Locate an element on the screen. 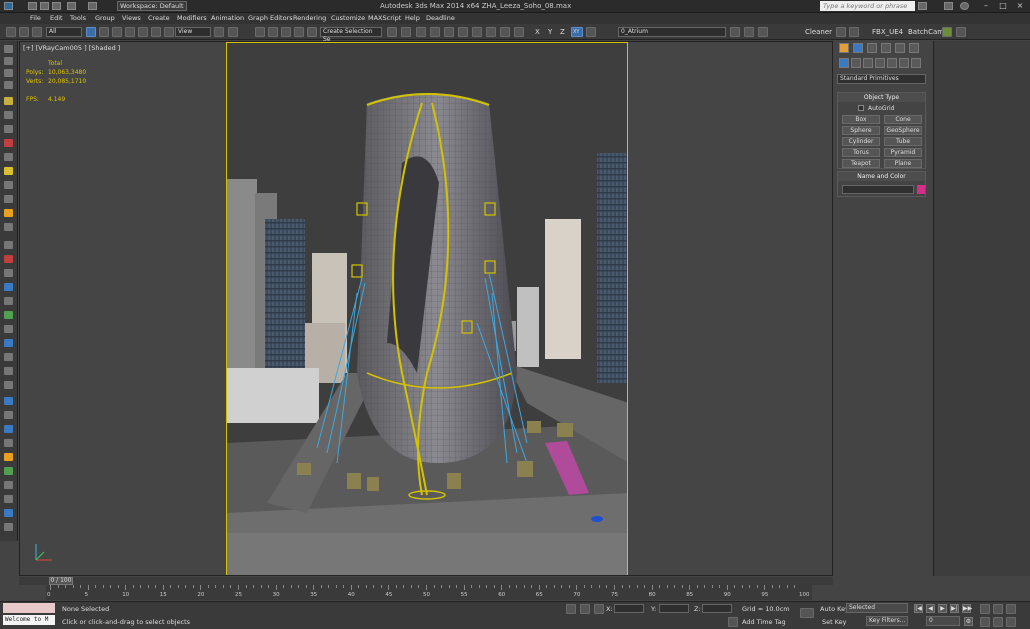 This screenshot has width=1030, height=629. zoom-icon is located at coordinates (985, 609).